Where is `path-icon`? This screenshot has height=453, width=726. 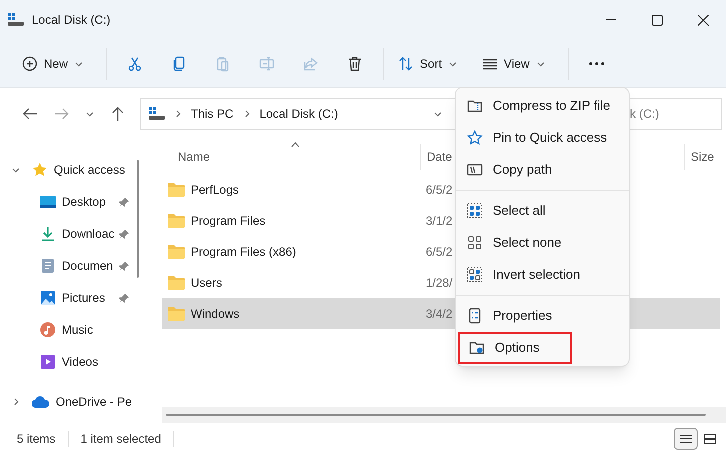 path-icon is located at coordinates (475, 170).